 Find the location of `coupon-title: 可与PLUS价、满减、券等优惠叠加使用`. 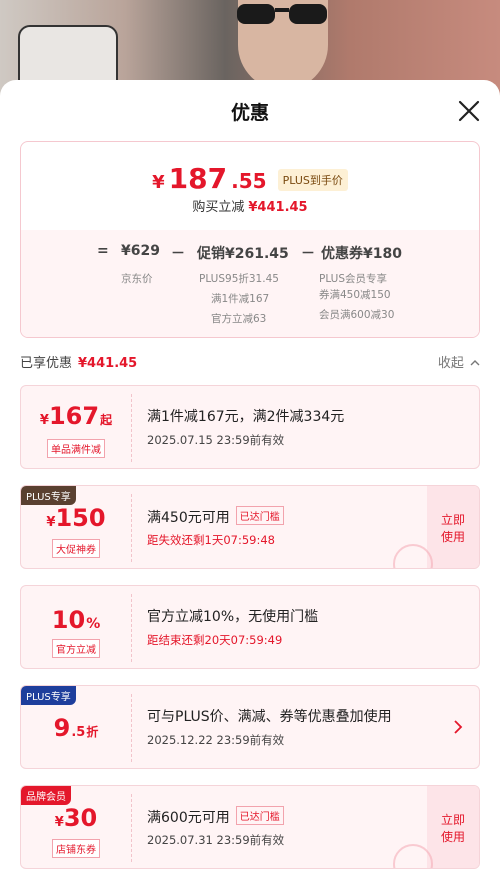

coupon-title: 可与PLUS价、满减、券等优惠叠加使用 is located at coordinates (269, 717).